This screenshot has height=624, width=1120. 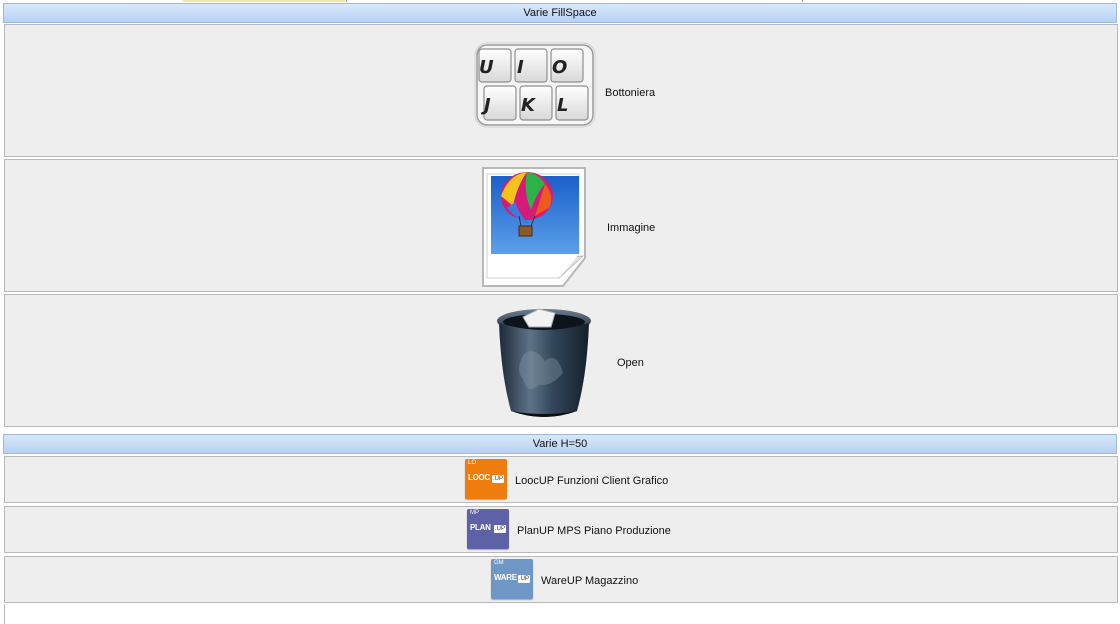 I want to click on tile-code: LO, so click(x=472, y=463).